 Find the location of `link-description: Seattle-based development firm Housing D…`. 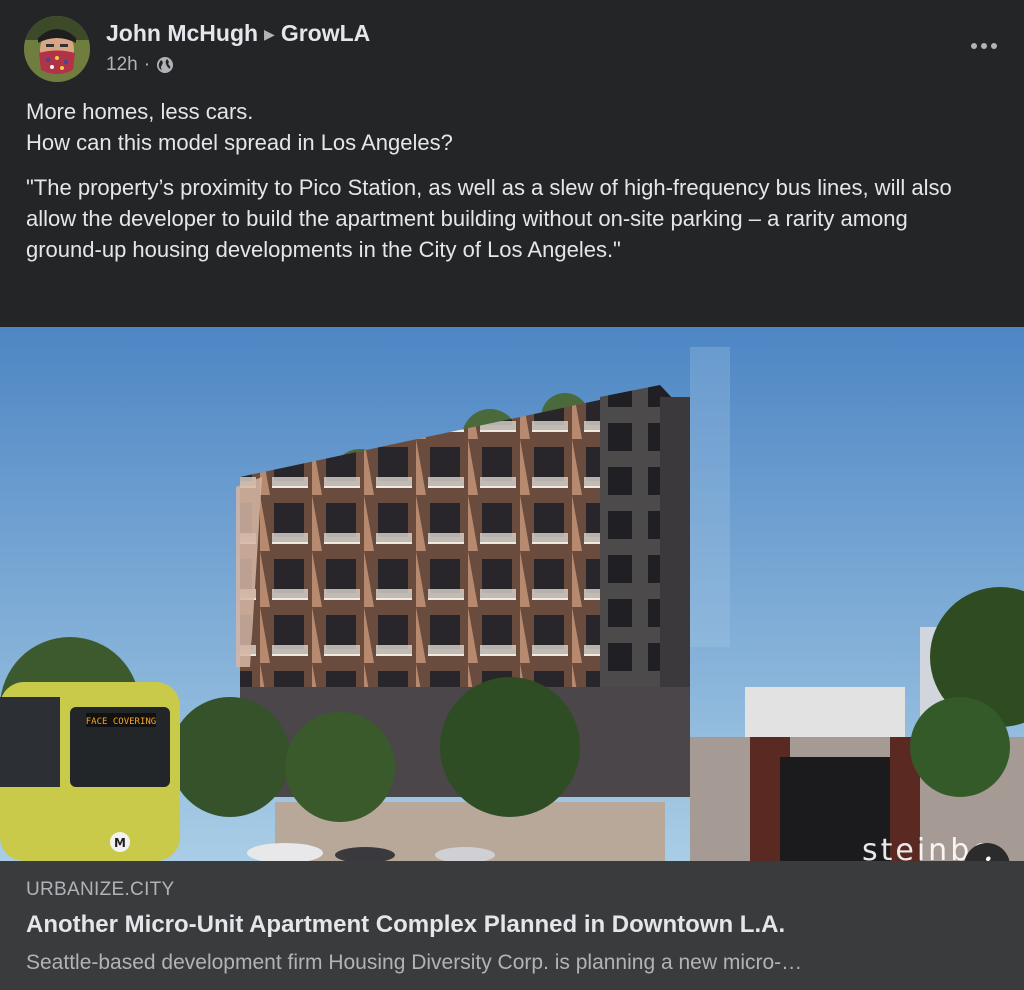

link-description: Seattle-based development firm Housing D… is located at coordinates (414, 962).